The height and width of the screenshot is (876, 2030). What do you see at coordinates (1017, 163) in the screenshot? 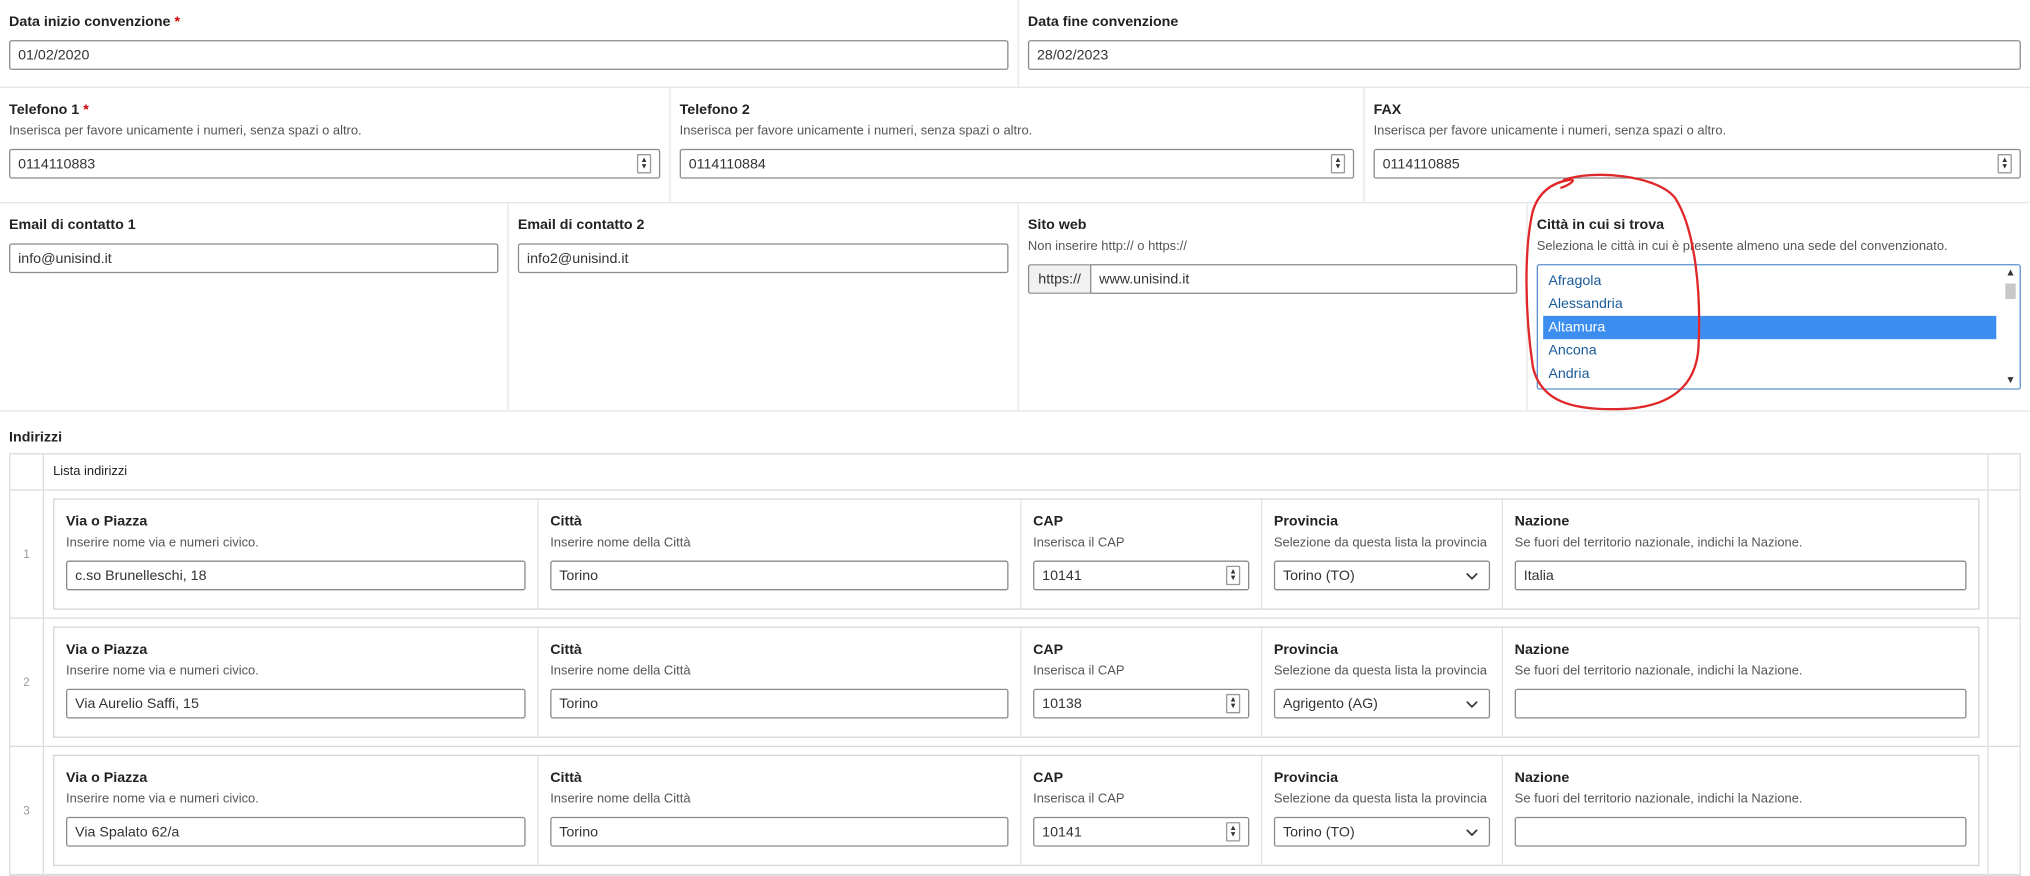
I see `phone2-input: 0114110884 ▲ ▼` at bounding box center [1017, 163].